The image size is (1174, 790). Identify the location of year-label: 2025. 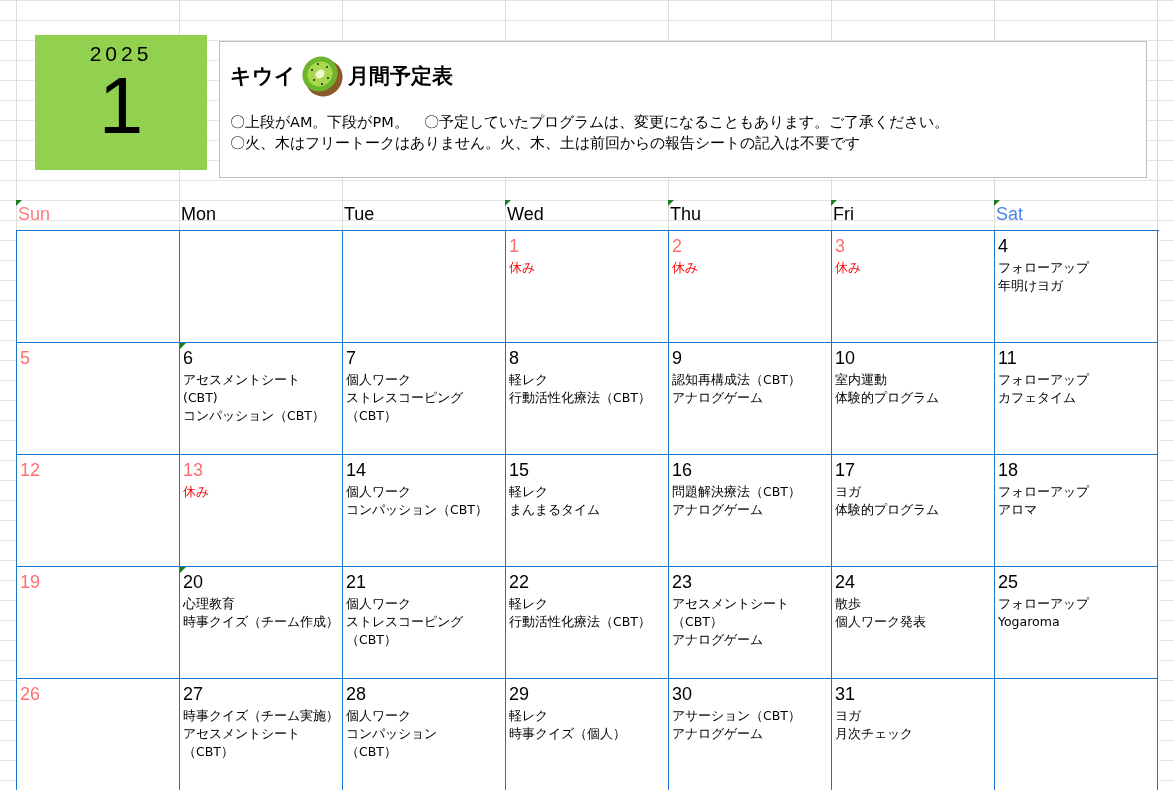
(121, 54).